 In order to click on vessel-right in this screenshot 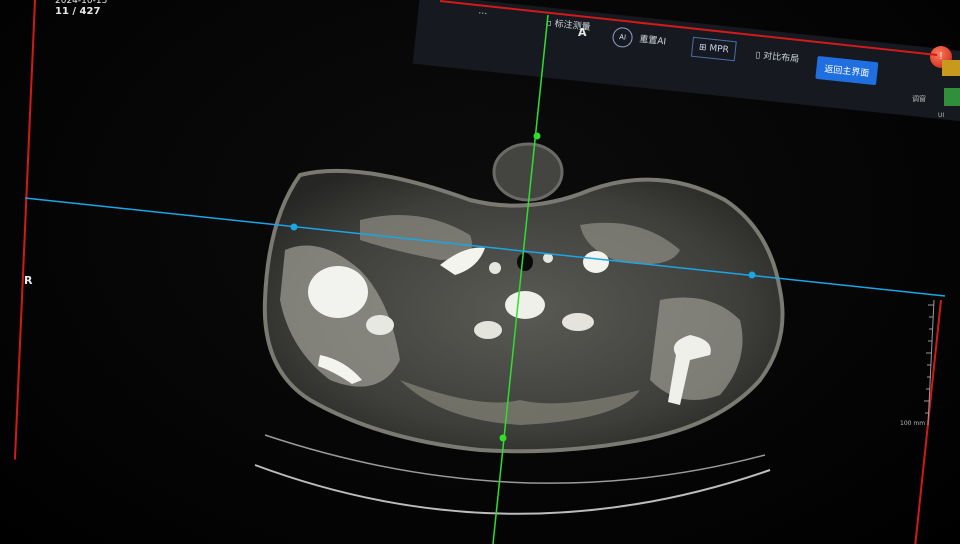, I will do `click(495, 268)`.